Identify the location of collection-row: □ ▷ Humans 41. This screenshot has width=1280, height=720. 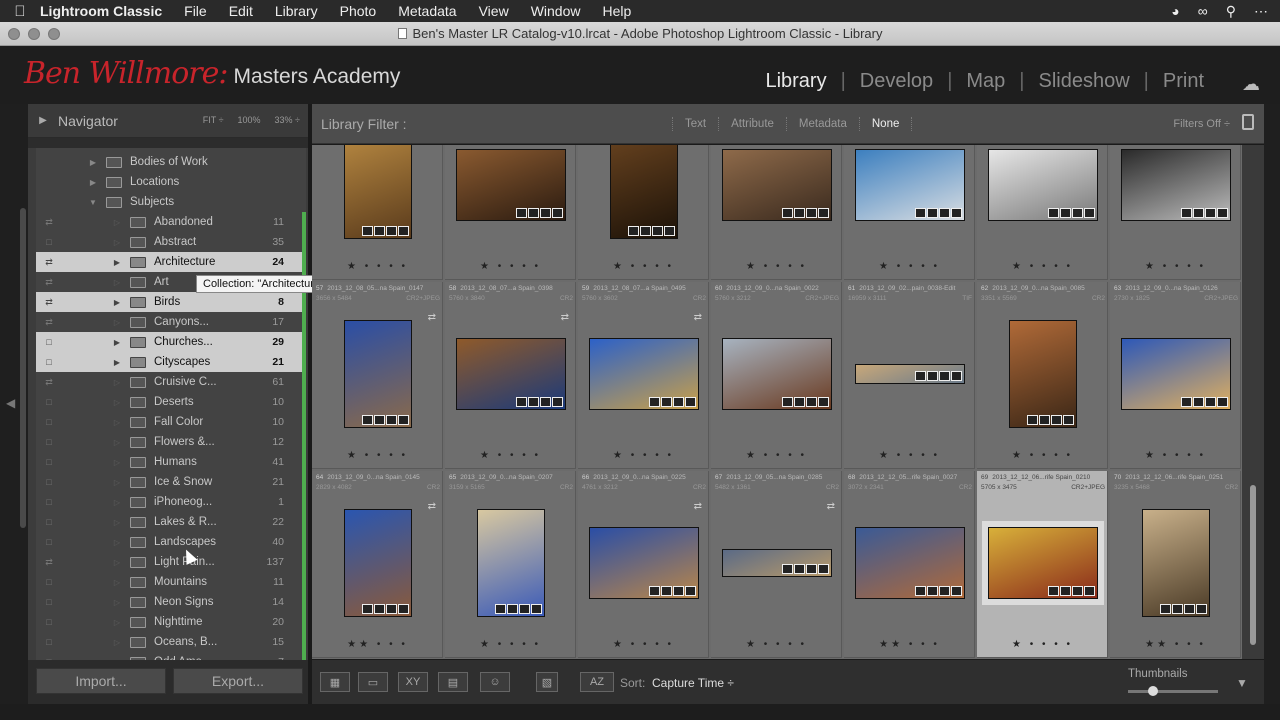
(171, 462).